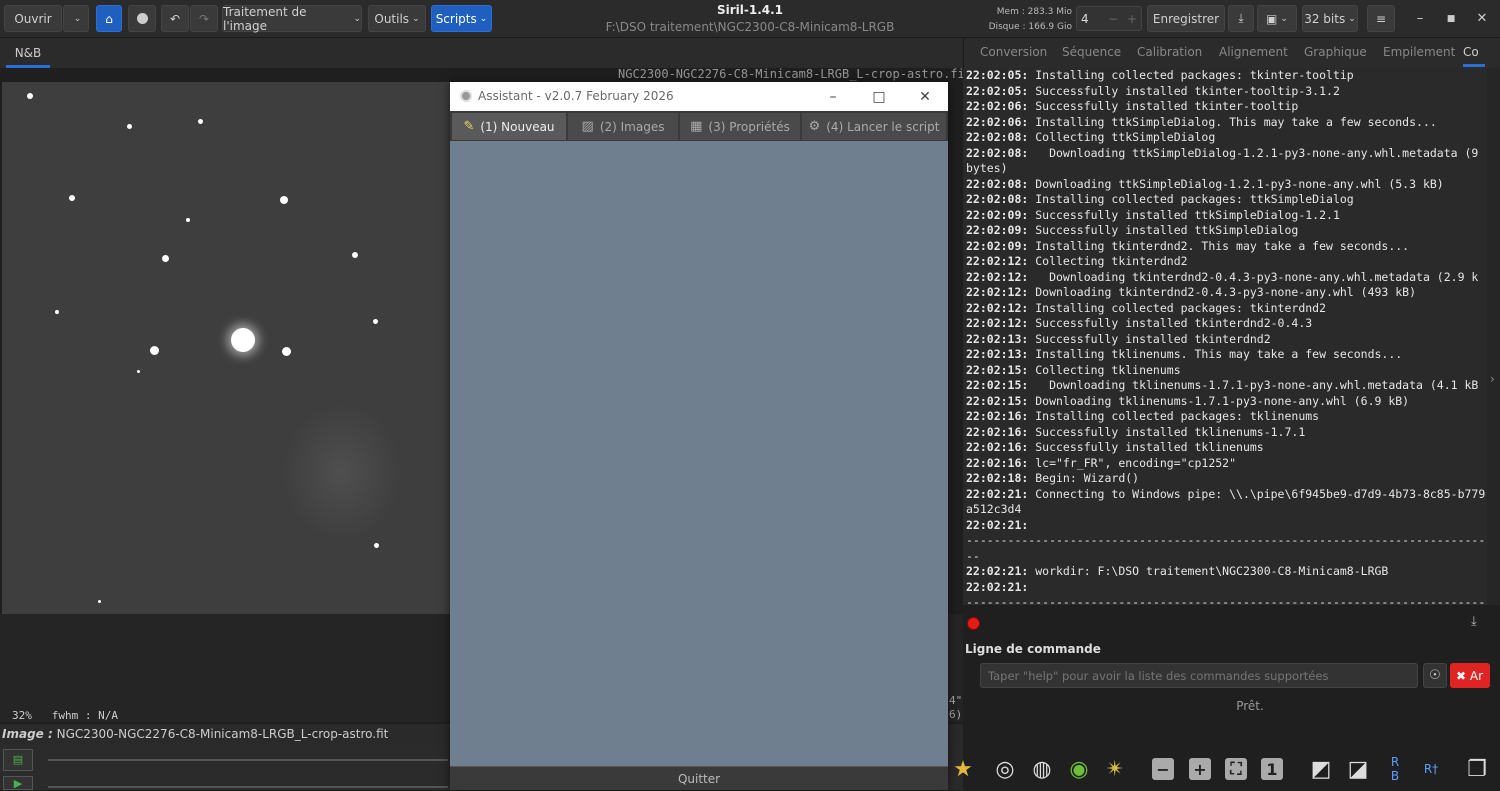 The width and height of the screenshot is (1500, 791). I want to click on open-recent-dropdown: ⌄, so click(76, 18).